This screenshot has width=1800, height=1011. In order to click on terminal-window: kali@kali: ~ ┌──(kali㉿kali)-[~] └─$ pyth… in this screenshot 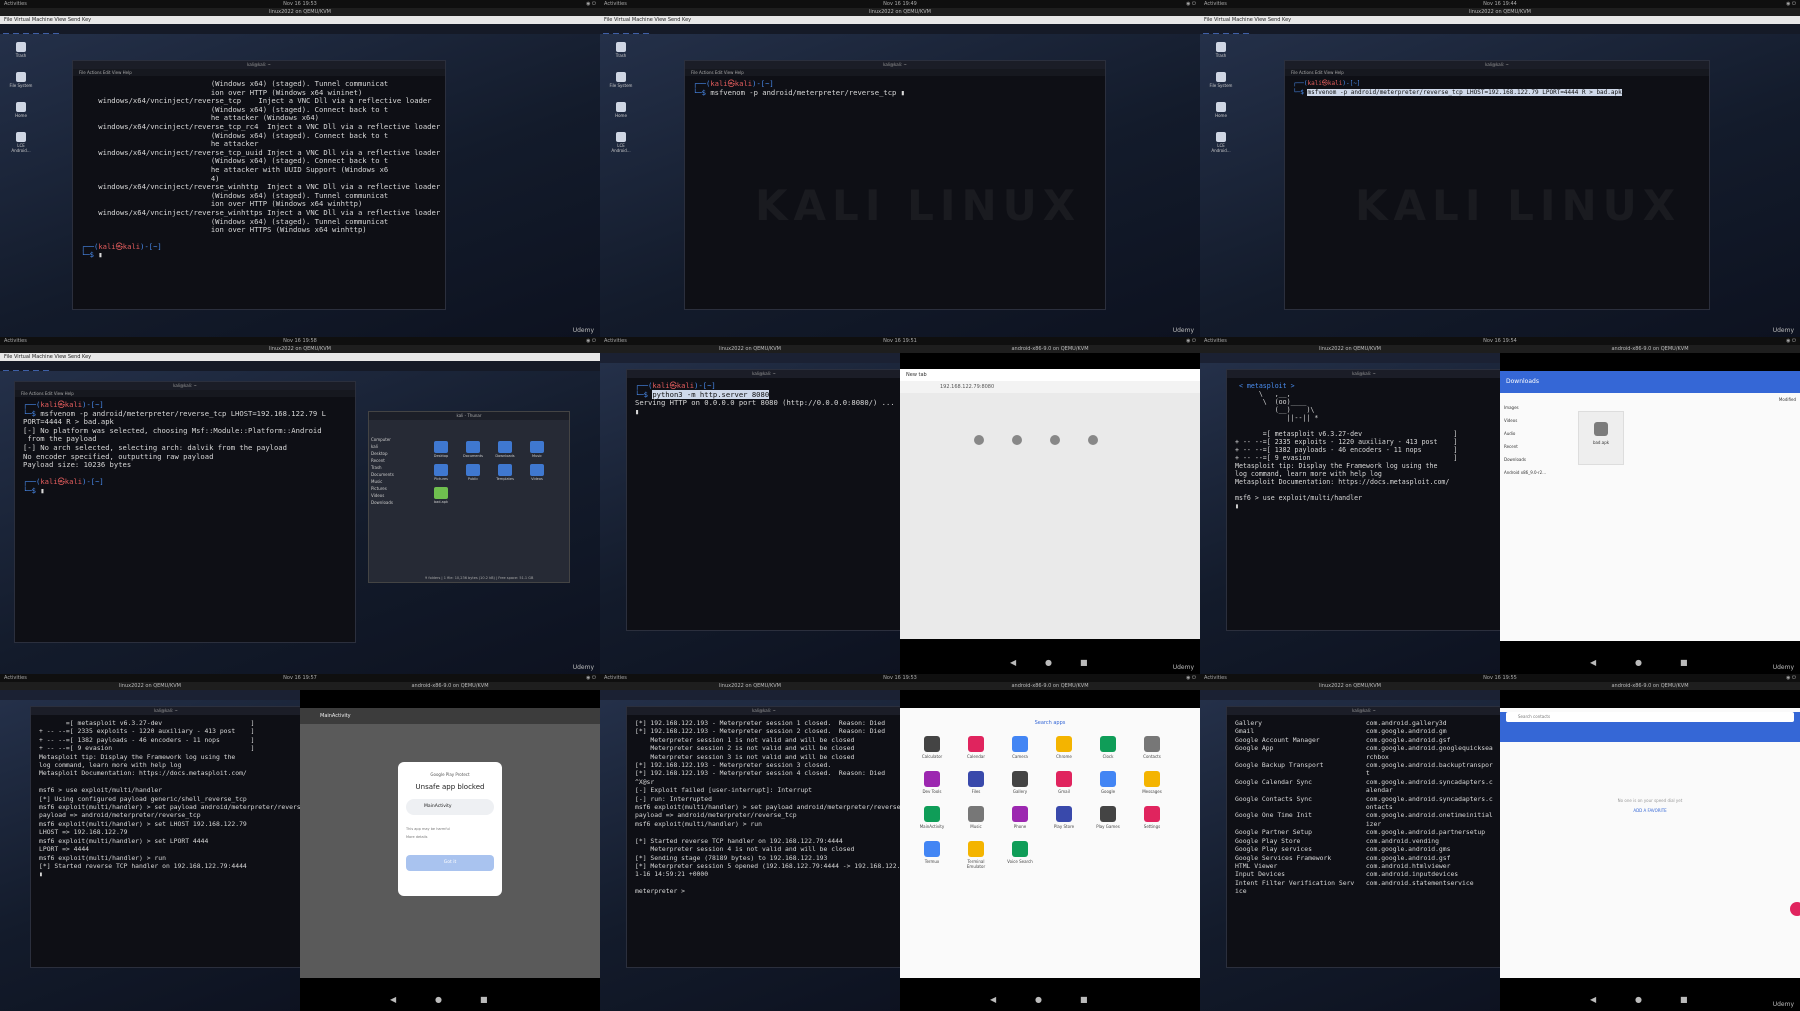, I will do `click(763, 500)`.